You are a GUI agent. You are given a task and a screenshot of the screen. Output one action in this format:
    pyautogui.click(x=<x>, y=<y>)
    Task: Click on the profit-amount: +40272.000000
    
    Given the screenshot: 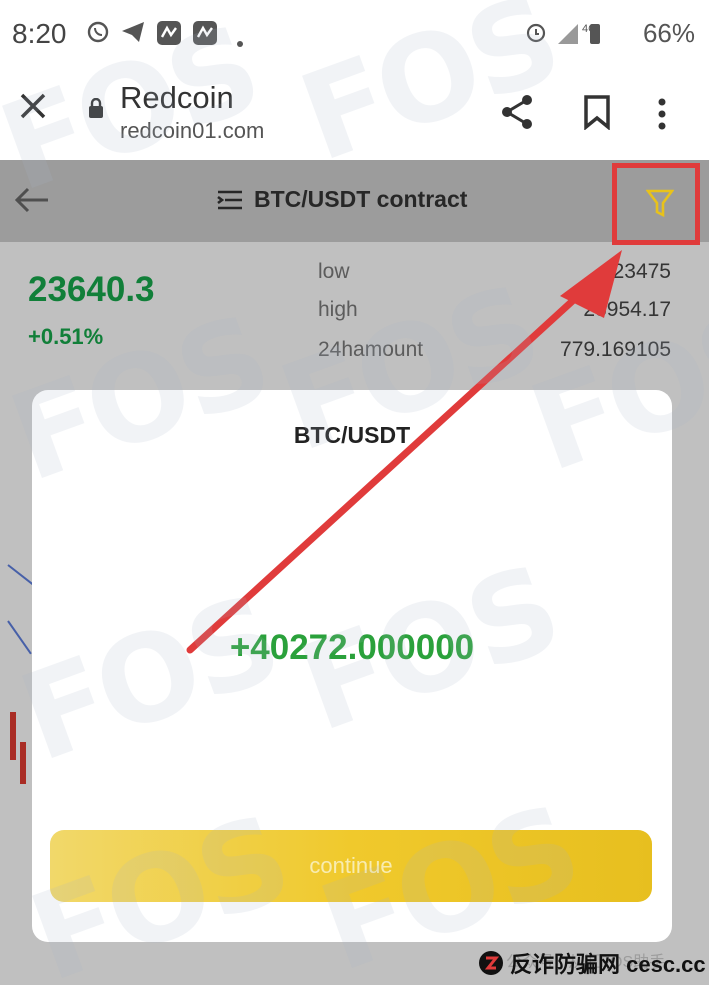 What is the action you would take?
    pyautogui.click(x=352, y=647)
    